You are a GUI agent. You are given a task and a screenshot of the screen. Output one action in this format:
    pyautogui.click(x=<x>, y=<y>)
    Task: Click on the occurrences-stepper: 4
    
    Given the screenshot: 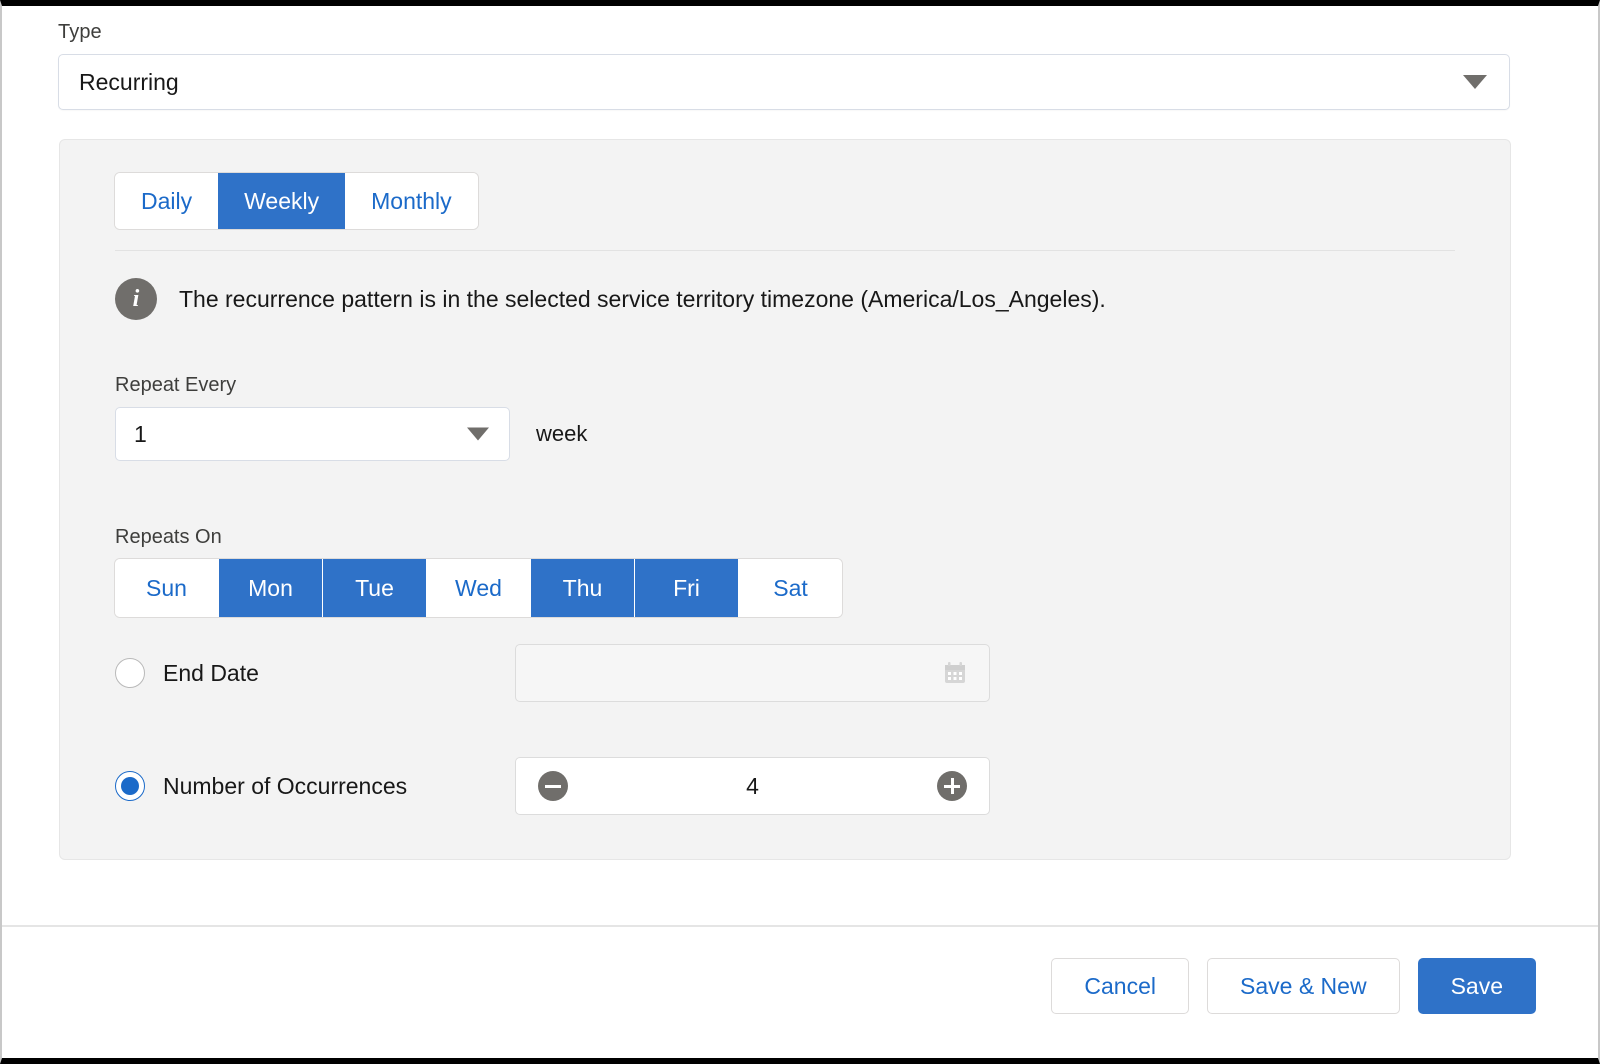 What is the action you would take?
    pyautogui.click(x=752, y=786)
    